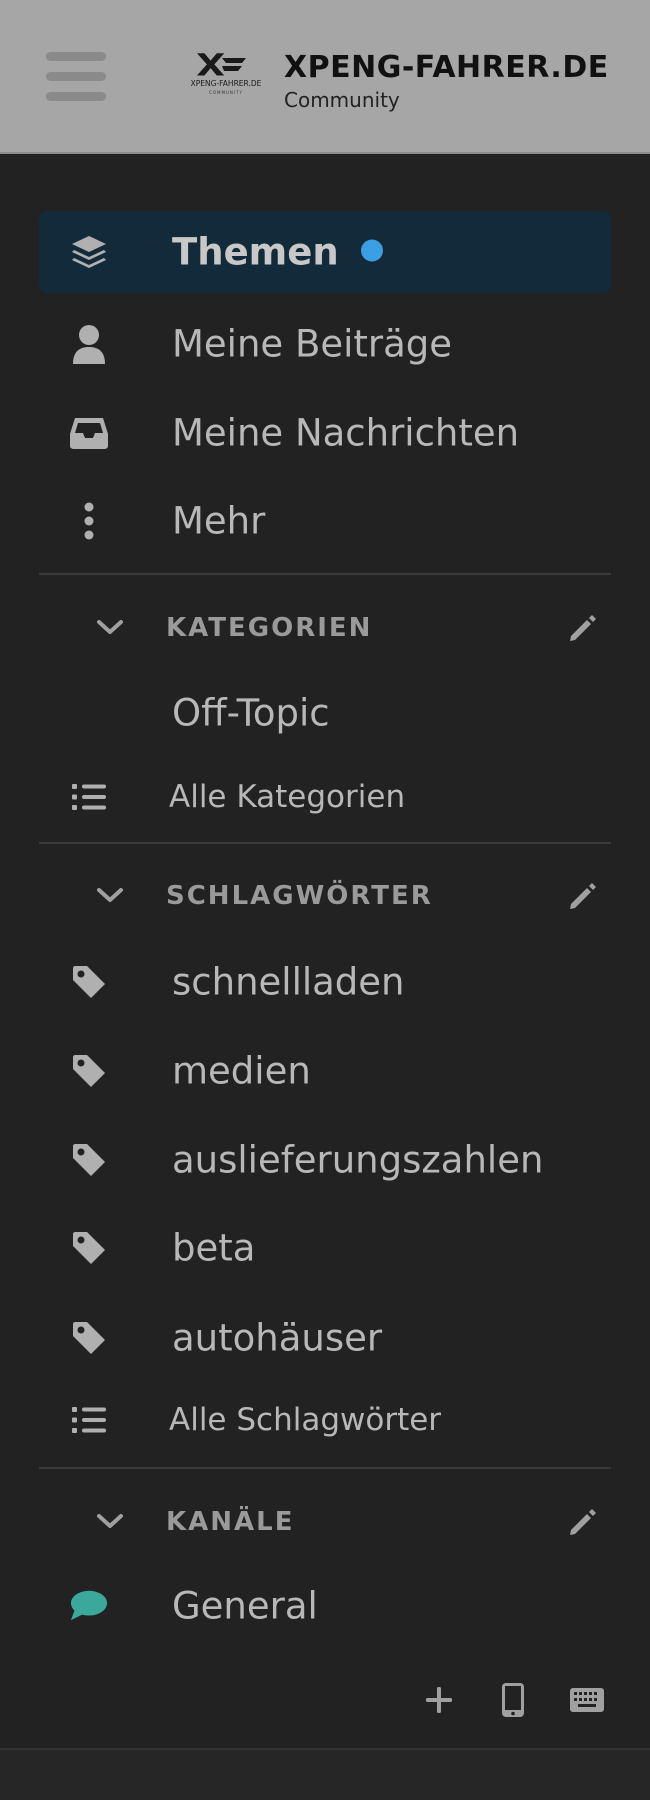  I want to click on tags-section-header: SCHLAGWÖRTER, so click(325, 896).